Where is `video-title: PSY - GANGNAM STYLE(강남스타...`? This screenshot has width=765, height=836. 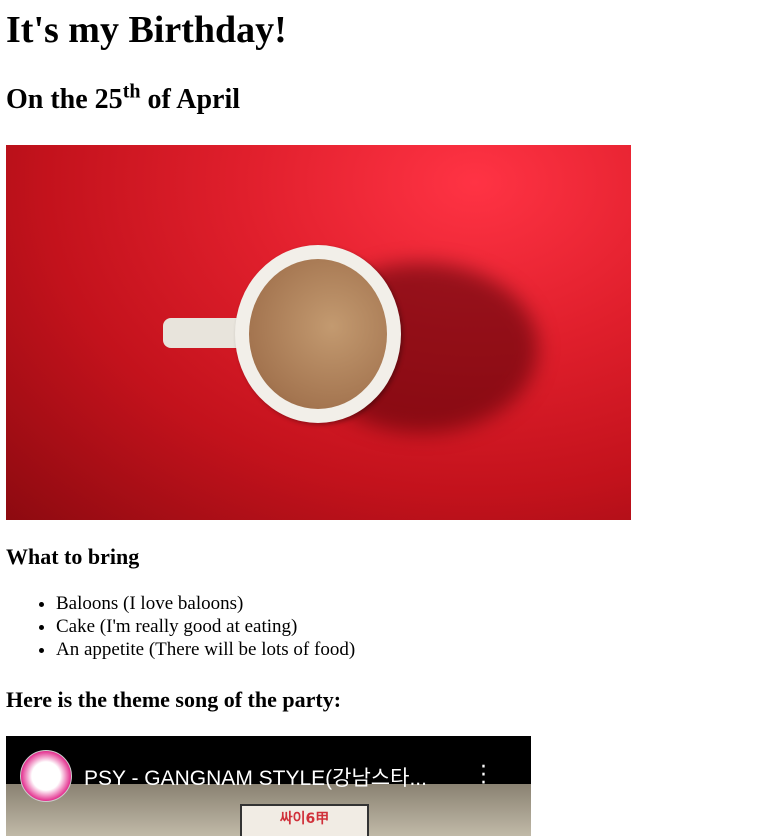 video-title: PSY - GANGNAM STYLE(강남스타... is located at coordinates (255, 777).